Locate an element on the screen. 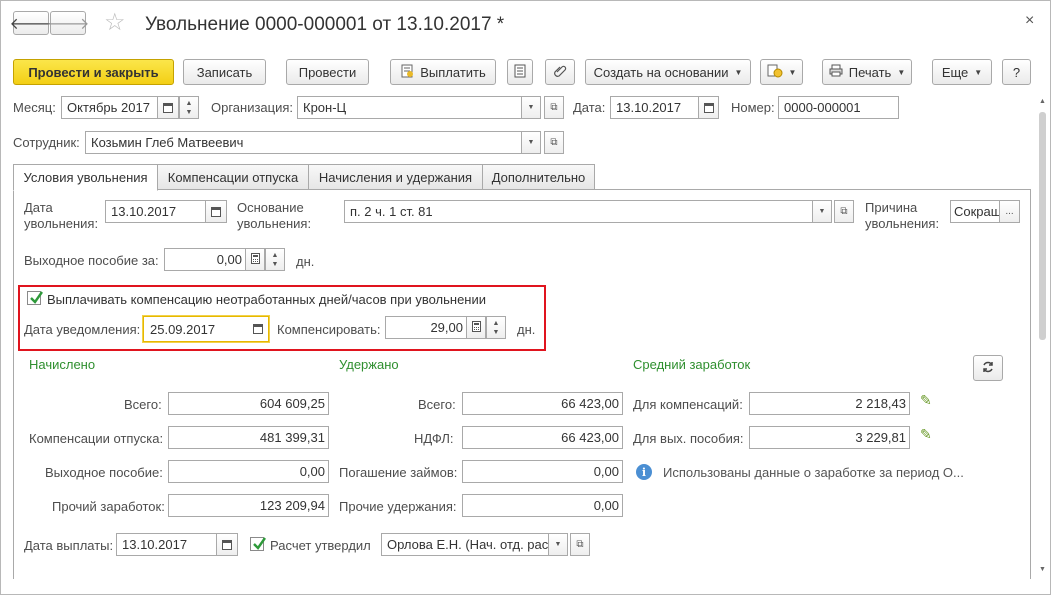 The height and width of the screenshot is (595, 1051). open-icon: ⧉ is located at coordinates (554, 107).